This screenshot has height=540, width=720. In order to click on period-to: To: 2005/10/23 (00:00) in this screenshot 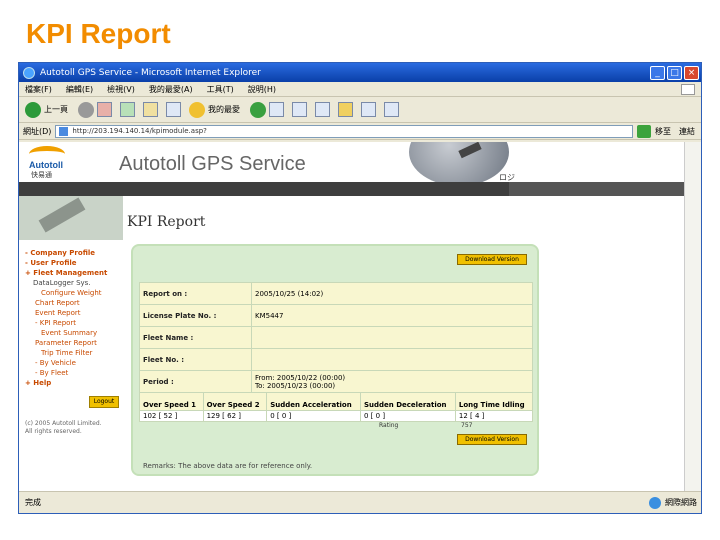, I will do `click(295, 385)`.